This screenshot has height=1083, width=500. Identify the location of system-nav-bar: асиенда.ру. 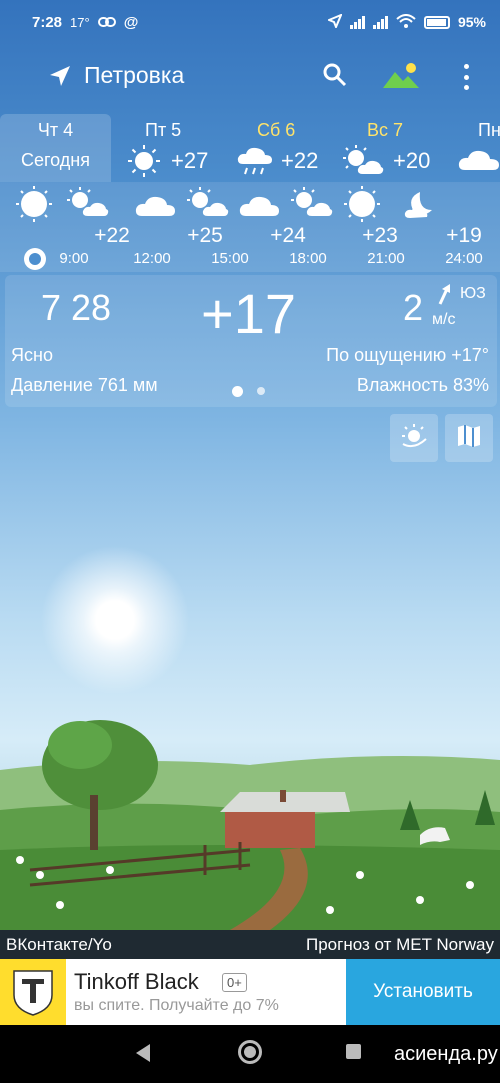
(250, 1054).